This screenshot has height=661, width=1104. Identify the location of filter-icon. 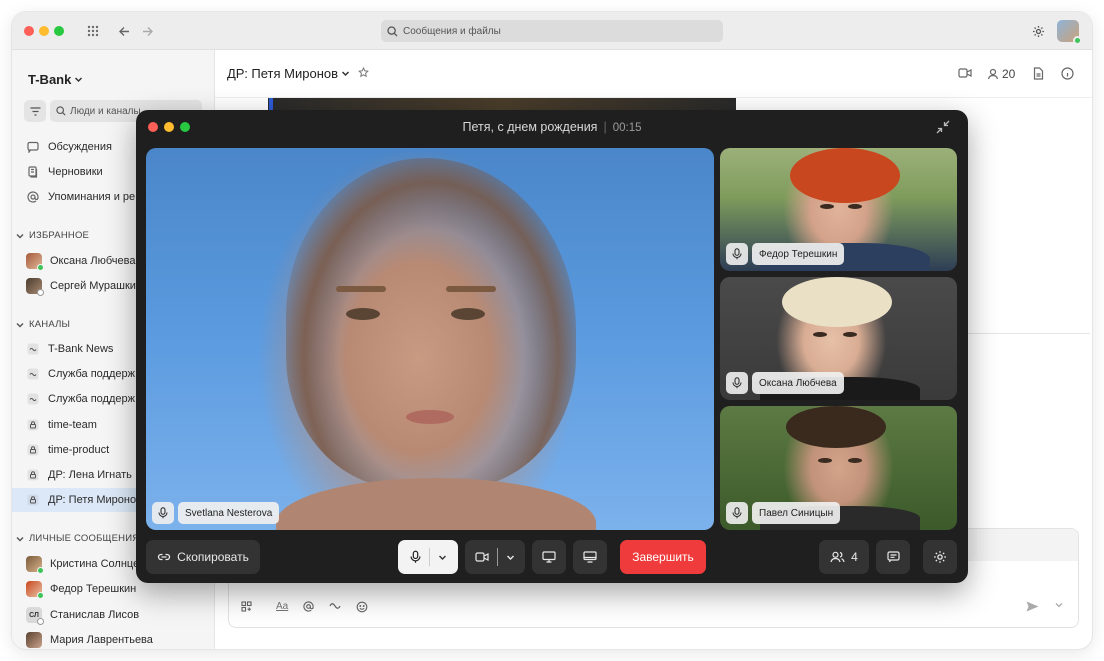
(35, 111).